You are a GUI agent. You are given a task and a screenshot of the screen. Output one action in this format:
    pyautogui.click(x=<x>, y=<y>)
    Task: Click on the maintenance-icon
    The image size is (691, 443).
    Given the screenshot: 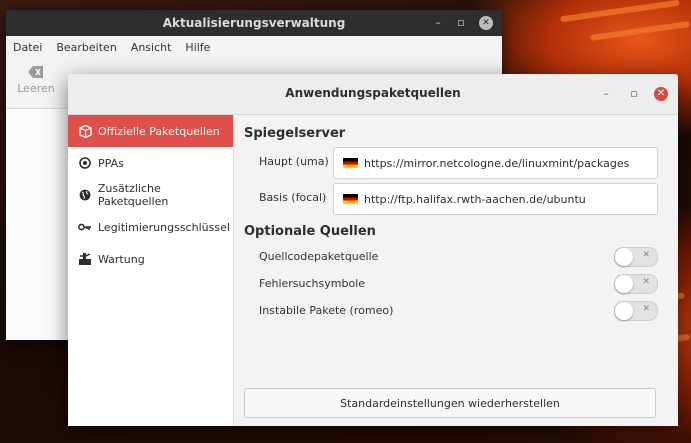 What is the action you would take?
    pyautogui.click(x=85, y=259)
    